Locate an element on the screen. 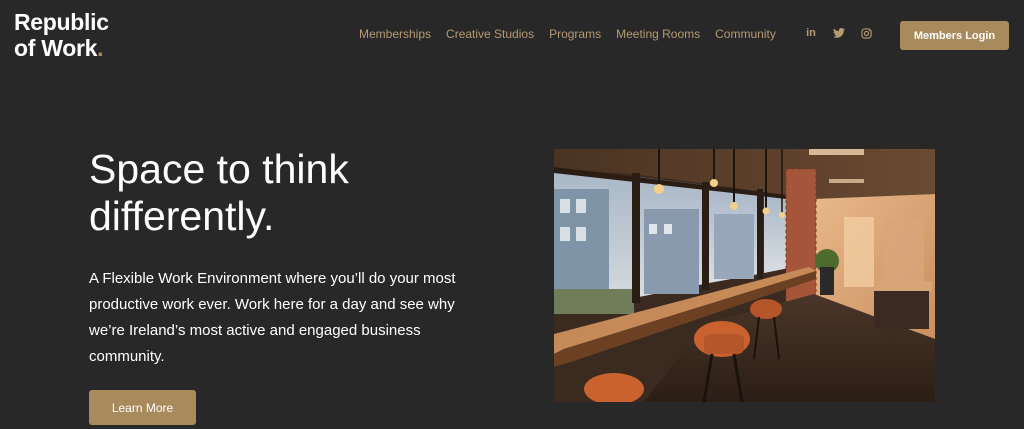 The image size is (1024, 429). brand-logo-line1: Republic is located at coordinates (61, 22).